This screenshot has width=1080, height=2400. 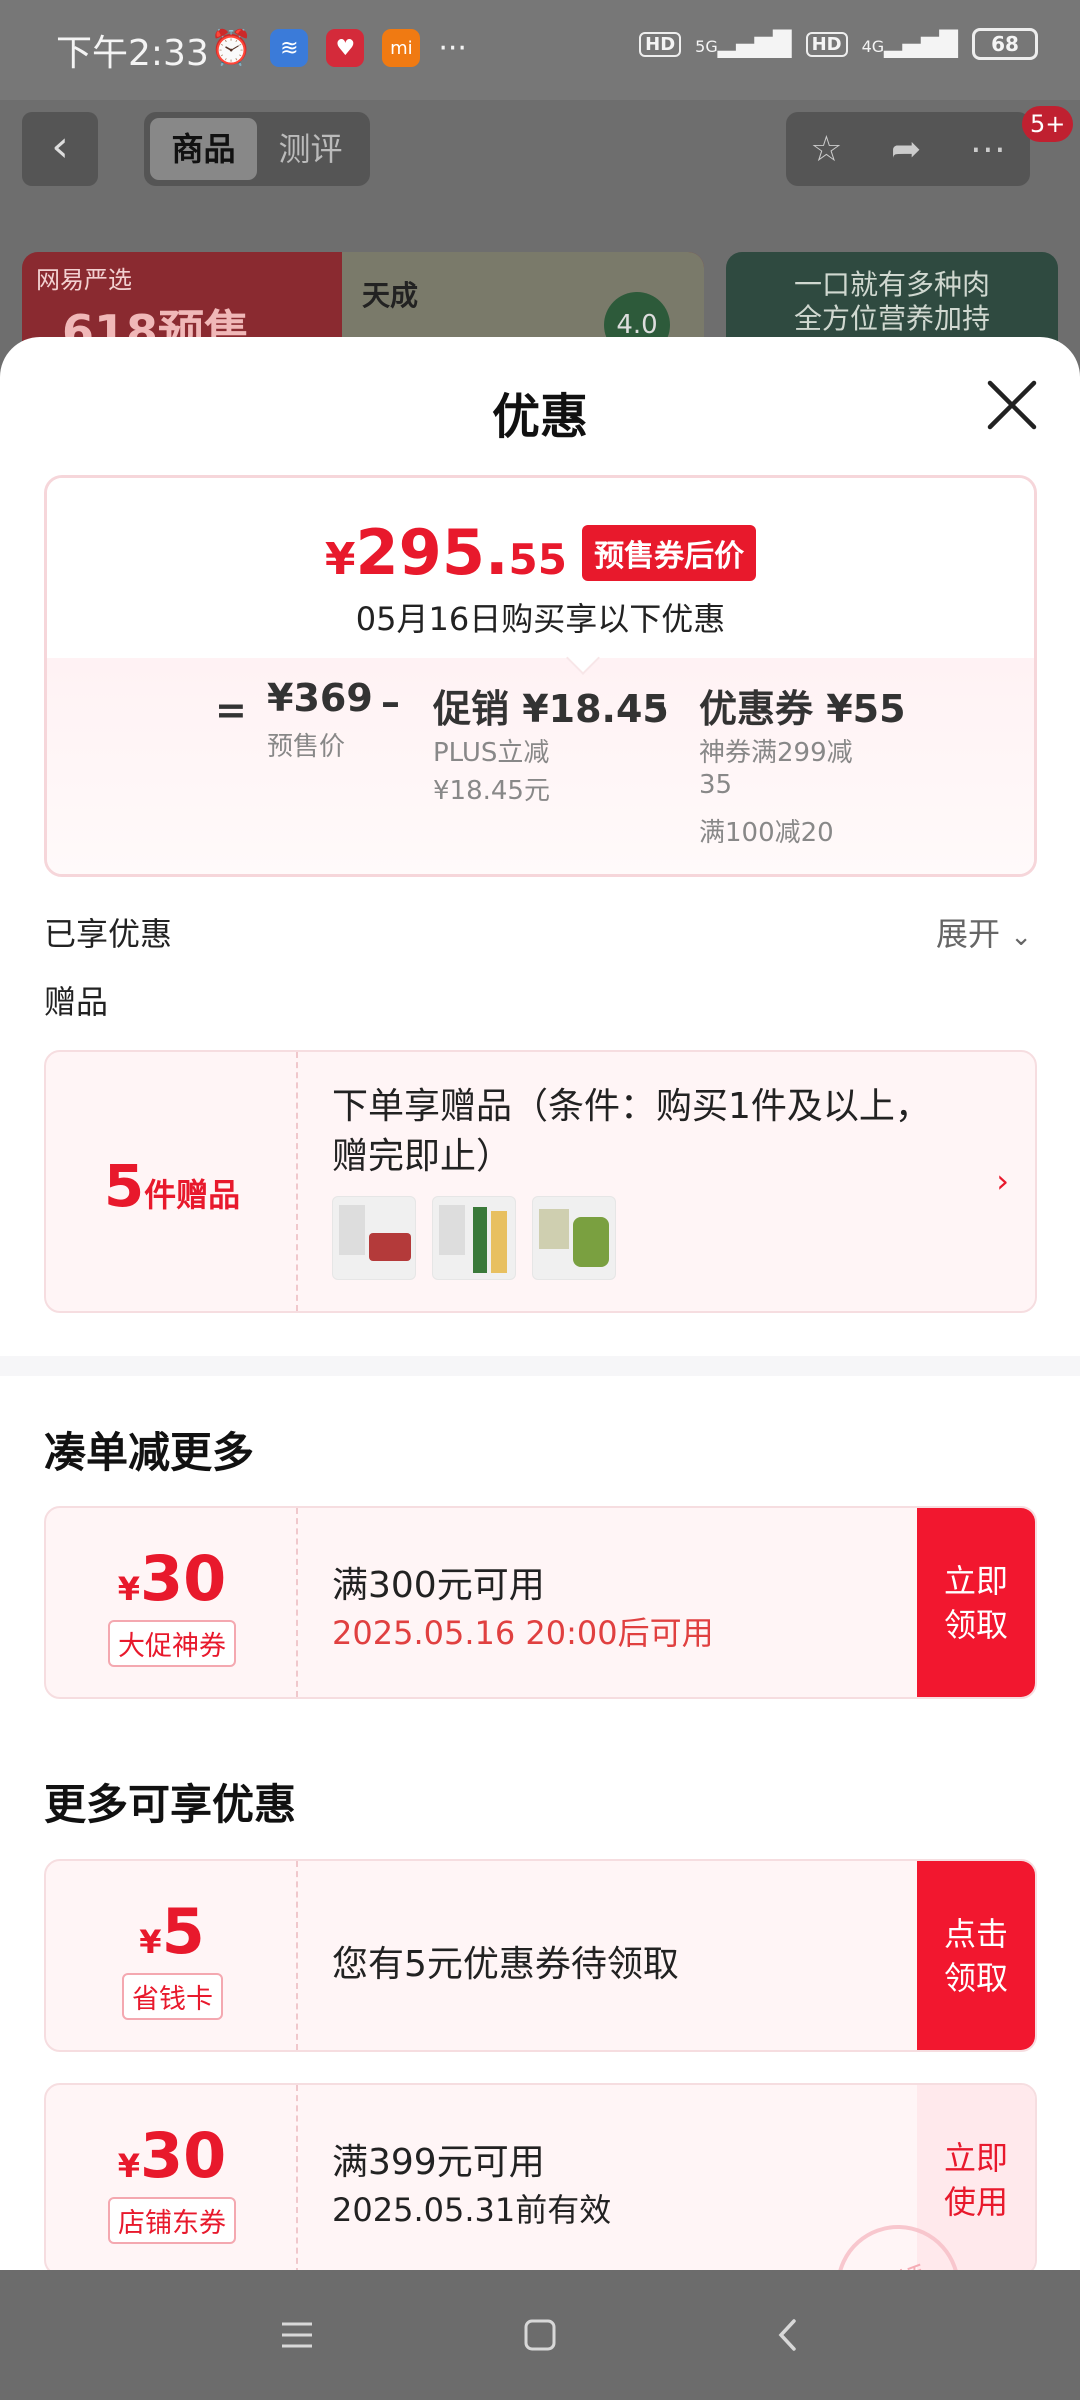 I want to click on gift-condition: 下单享赠品（条件：购买1件及以上，赠完即止）, so click(x=631, y=1131).